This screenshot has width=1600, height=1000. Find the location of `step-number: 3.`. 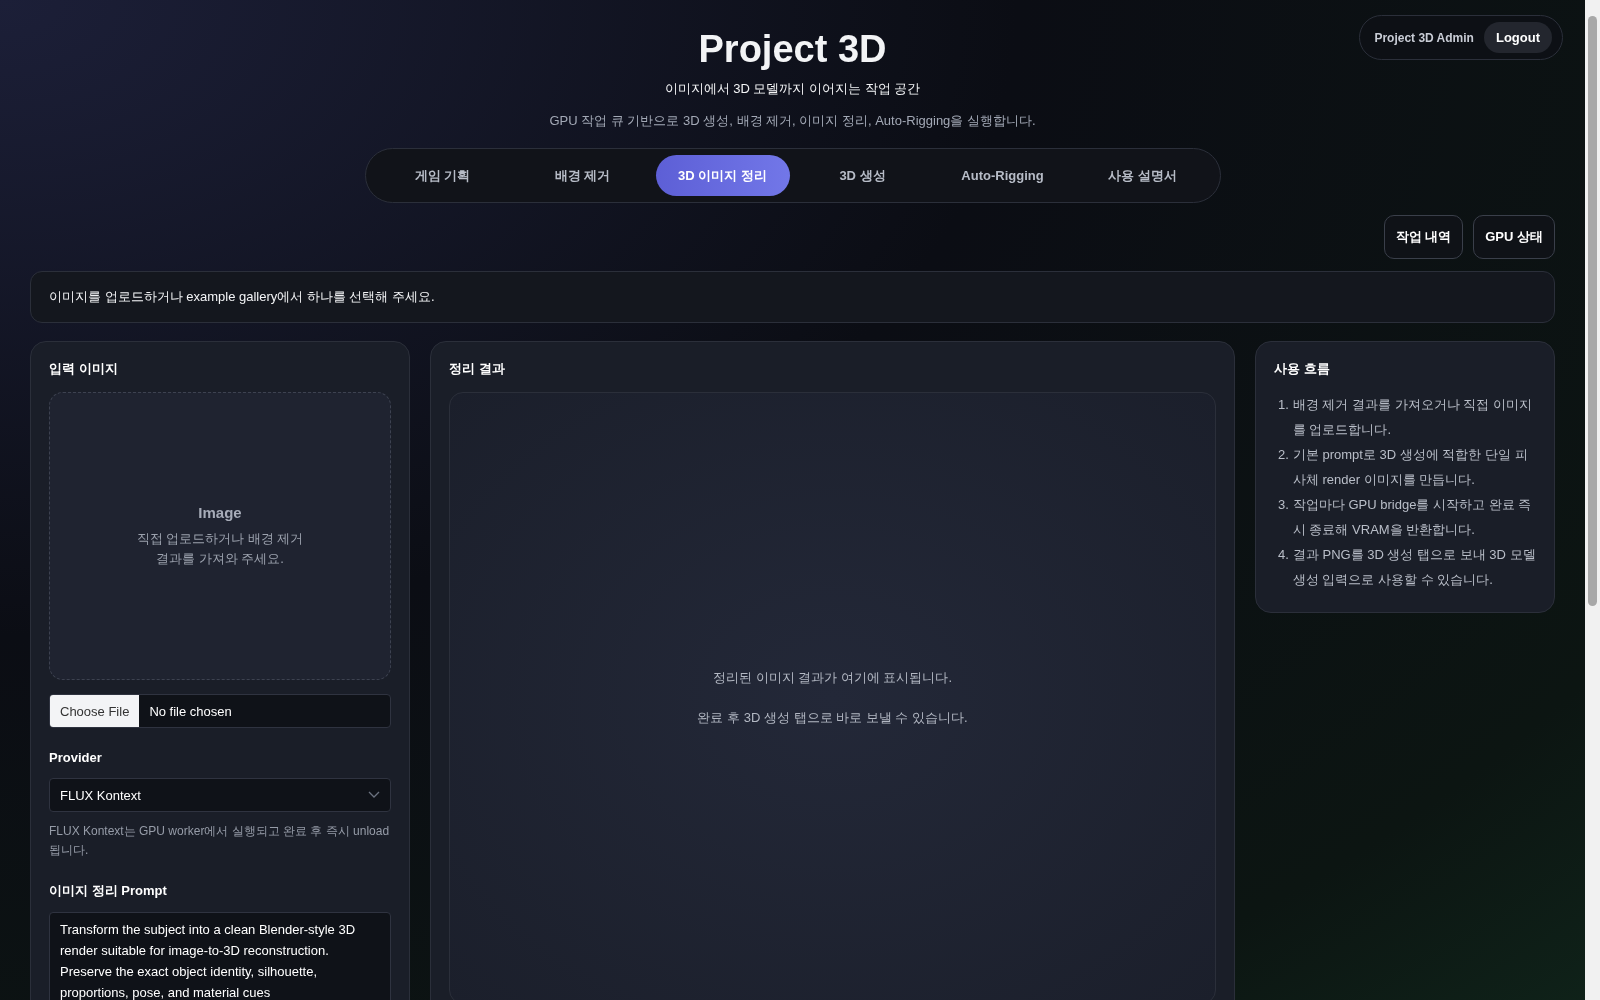

step-number: 3. is located at coordinates (1283, 505).